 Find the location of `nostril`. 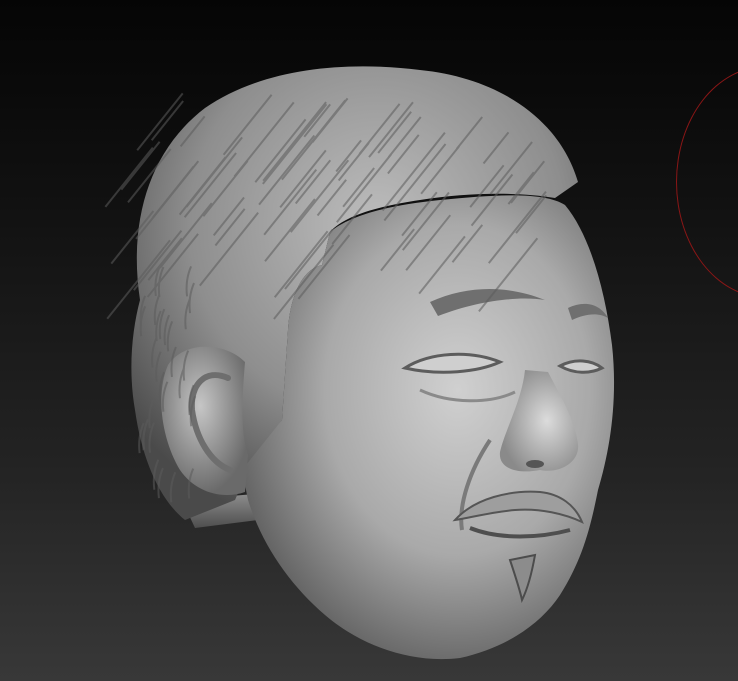

nostril is located at coordinates (535, 464).